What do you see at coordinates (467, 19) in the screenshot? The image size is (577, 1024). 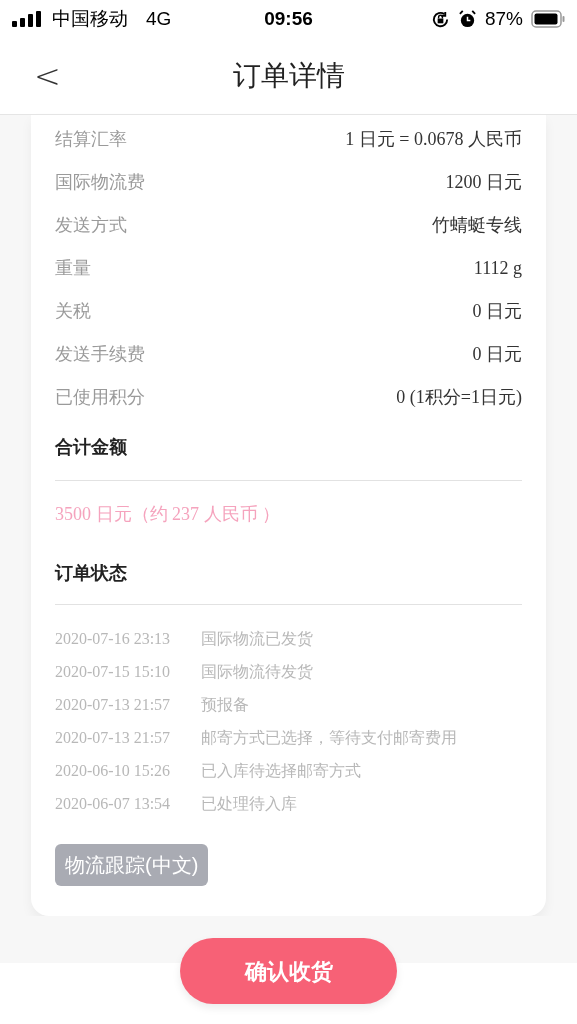 I see `alarm-icon` at bounding box center [467, 19].